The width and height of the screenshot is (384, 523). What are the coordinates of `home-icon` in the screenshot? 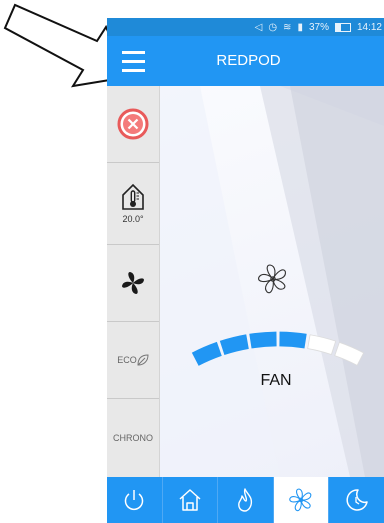 It's located at (190, 500).